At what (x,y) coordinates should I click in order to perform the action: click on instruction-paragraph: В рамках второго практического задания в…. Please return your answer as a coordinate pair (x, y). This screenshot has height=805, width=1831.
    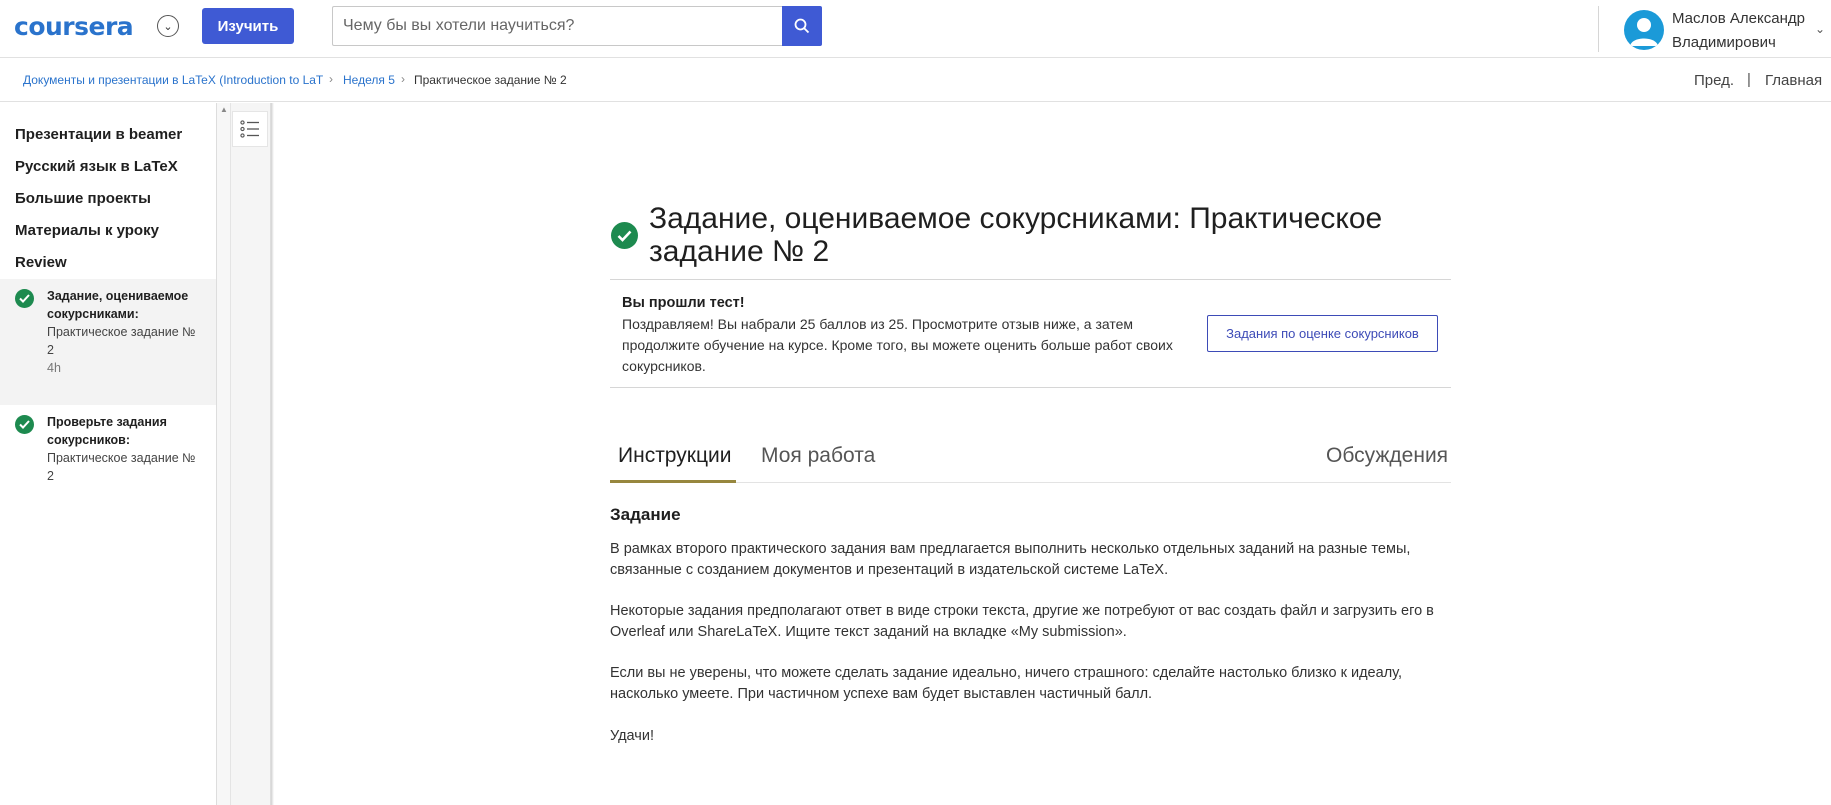
    Looking at the image, I should click on (1010, 559).